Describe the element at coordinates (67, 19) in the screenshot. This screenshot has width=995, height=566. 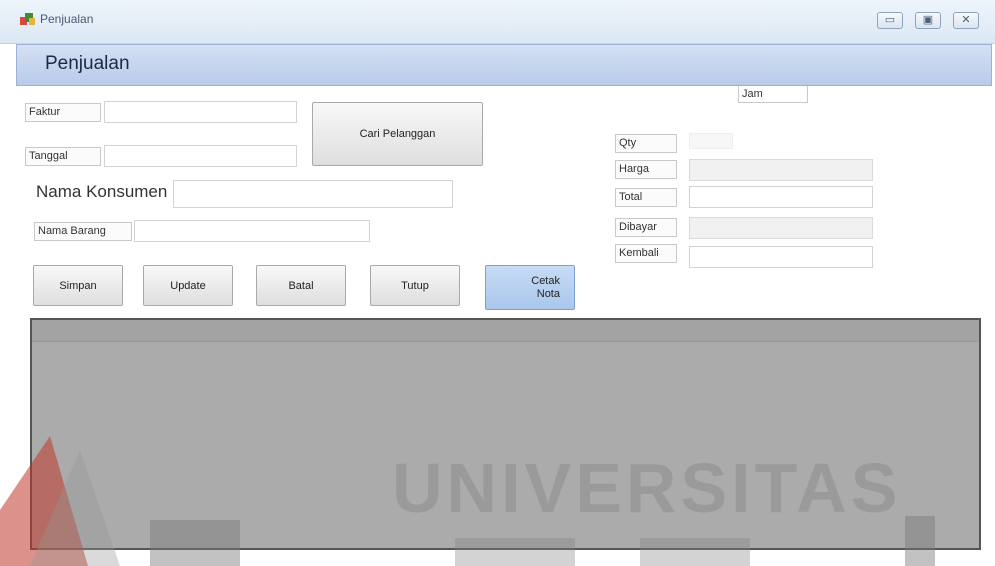
I see `window-title: Penjualan` at that location.